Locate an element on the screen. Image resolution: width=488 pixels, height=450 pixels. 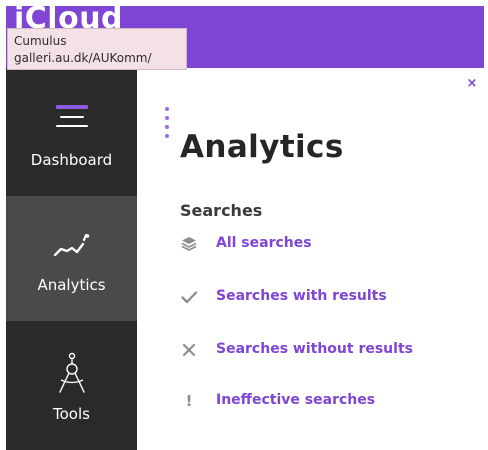
menu-item-label: Ineffective searches is located at coordinates (296, 400).